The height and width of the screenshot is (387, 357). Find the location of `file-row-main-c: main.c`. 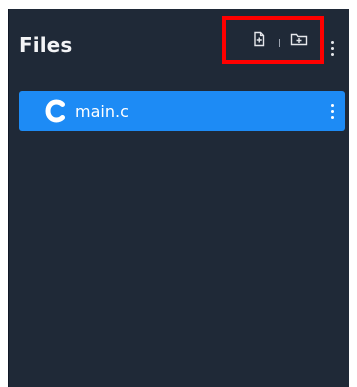

file-row-main-c: main.c is located at coordinates (182, 111).